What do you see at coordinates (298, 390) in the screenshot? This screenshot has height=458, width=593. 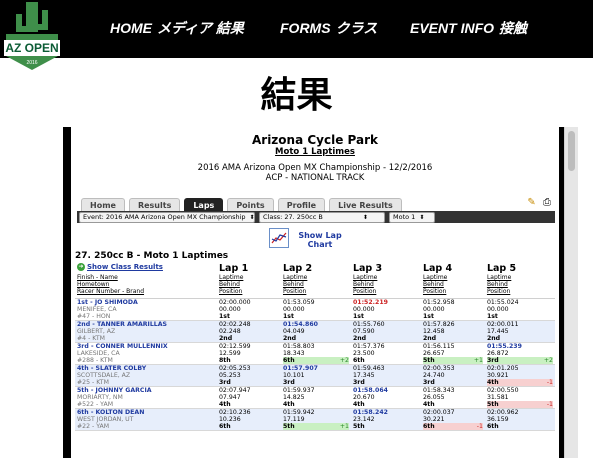 I see `laptime: 01:59.937` at bounding box center [298, 390].